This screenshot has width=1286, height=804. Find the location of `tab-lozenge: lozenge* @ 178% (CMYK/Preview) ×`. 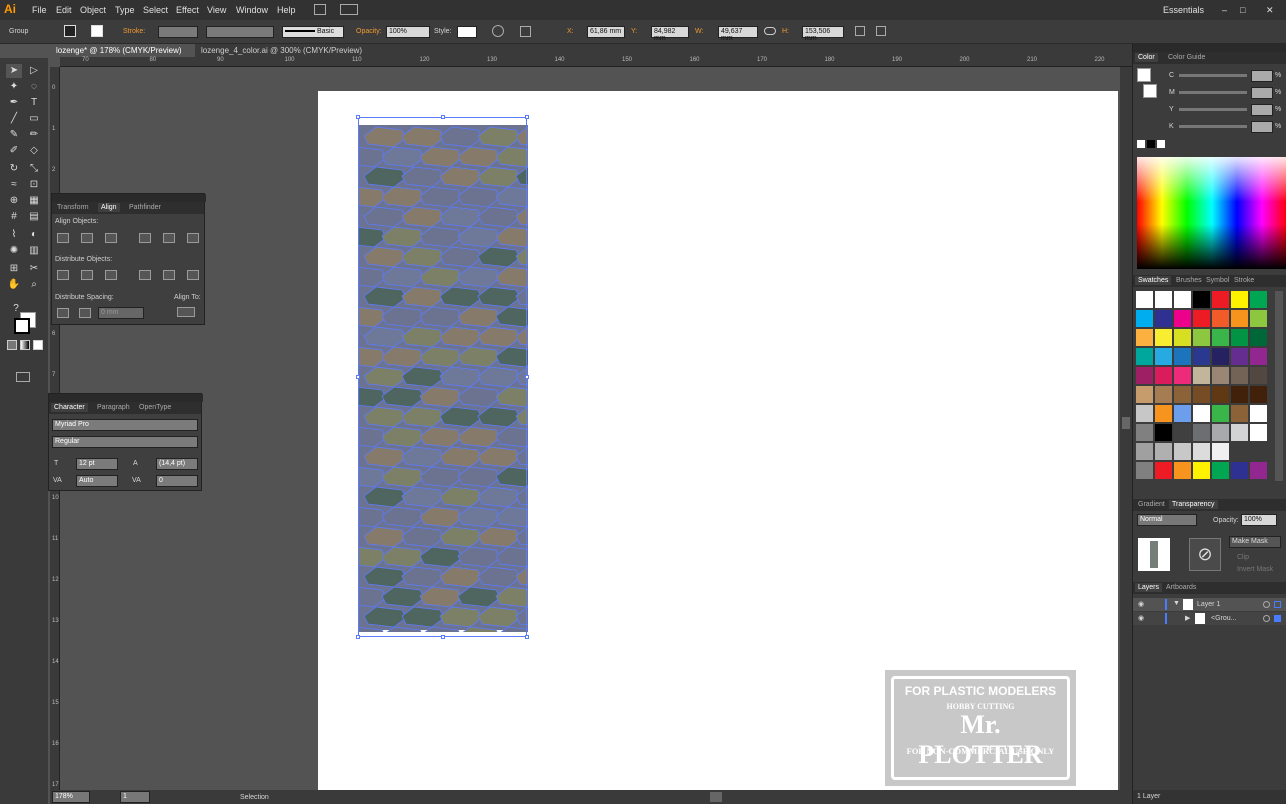

tab-lozenge: lozenge* @ 178% (CMYK/Preview) × is located at coordinates (122, 54).